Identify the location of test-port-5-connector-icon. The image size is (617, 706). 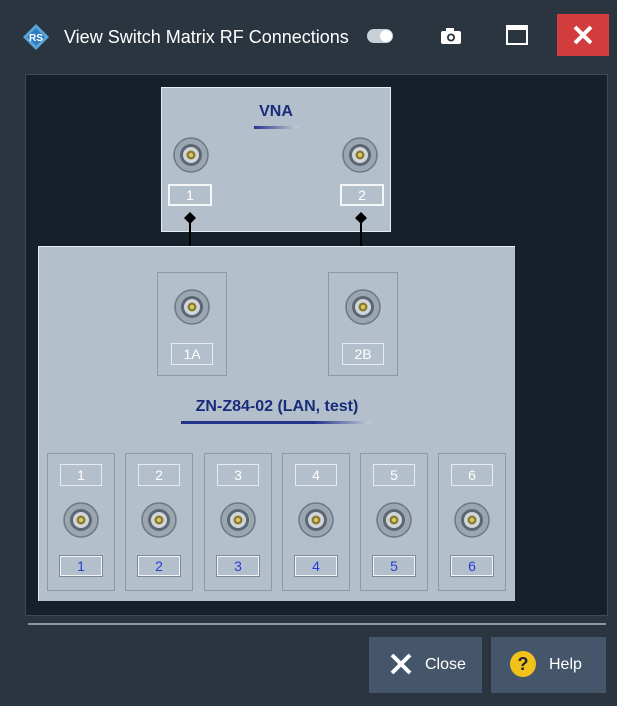
(394, 520).